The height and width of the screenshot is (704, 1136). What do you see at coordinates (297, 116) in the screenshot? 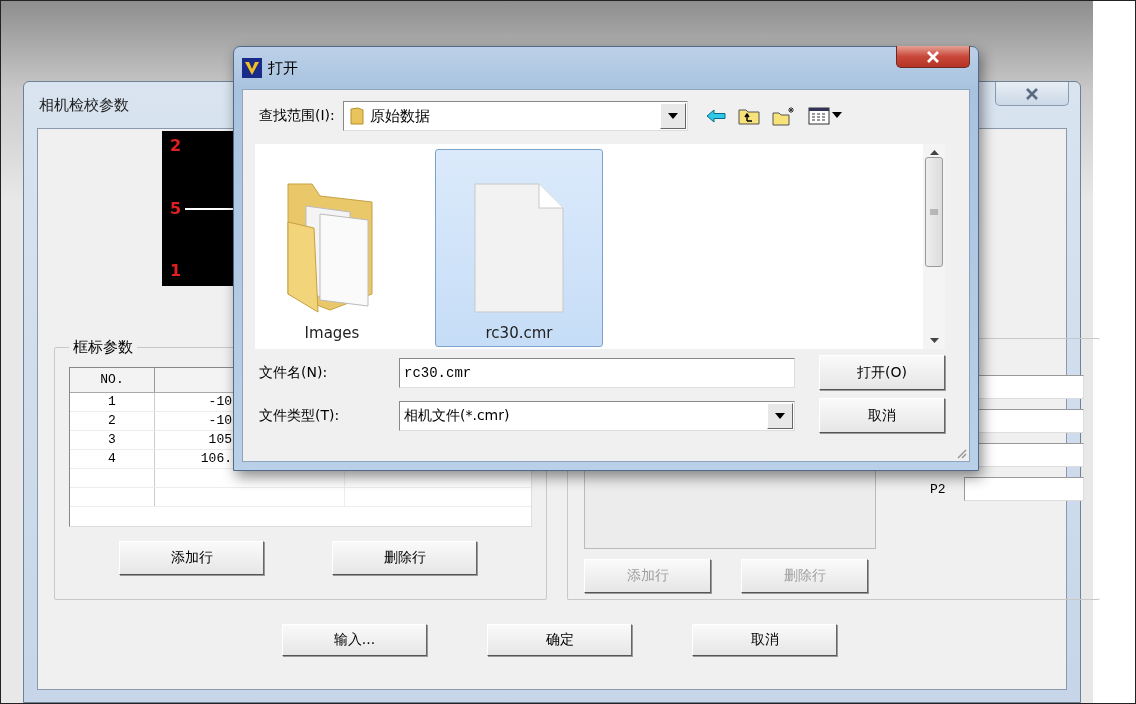
I see `field-label: 查找范围(I):` at bounding box center [297, 116].